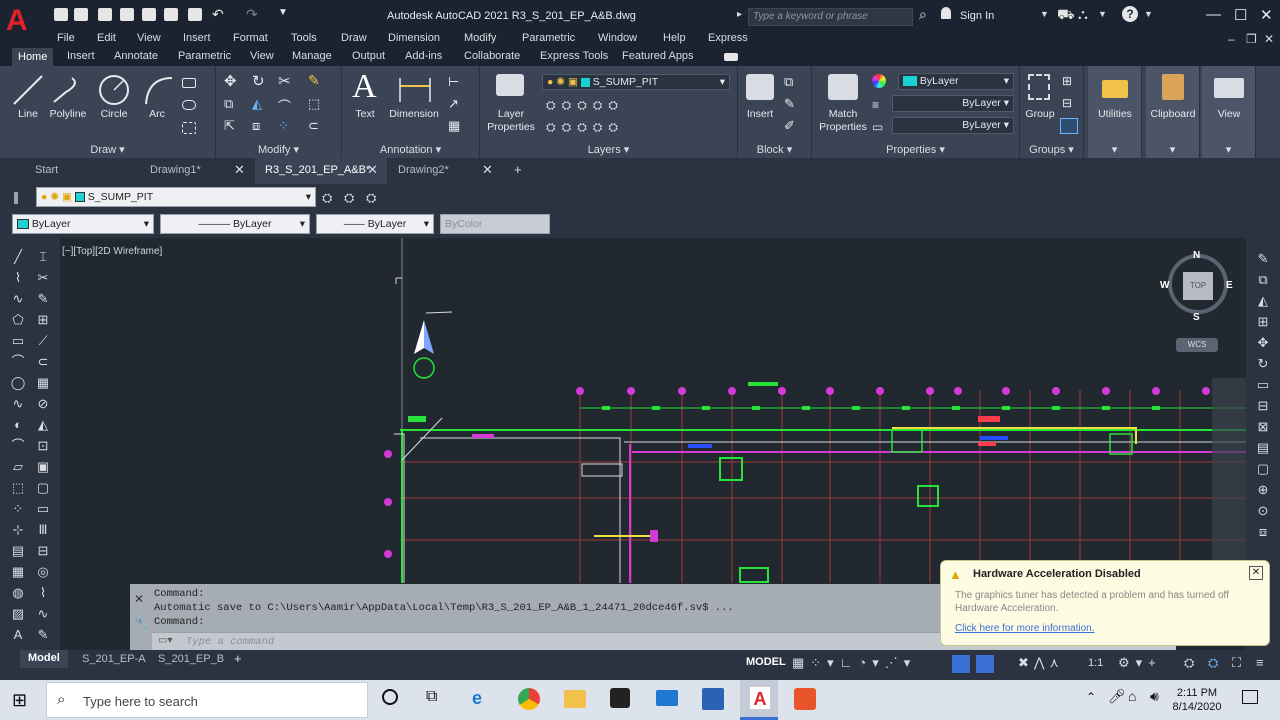 The width and height of the screenshot is (1280, 720). What do you see at coordinates (739, 14) in the screenshot?
I see `search-expand-icon: ▸` at bounding box center [739, 14].